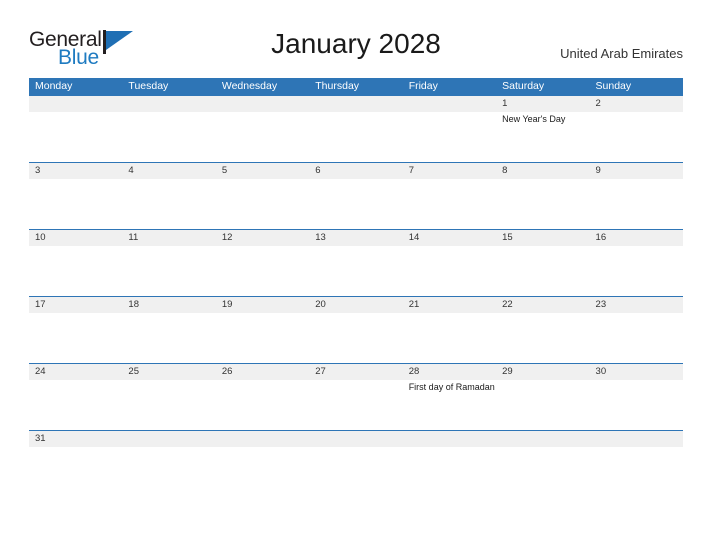 The image size is (712, 550). I want to click on day-number: 5, so click(262, 171).